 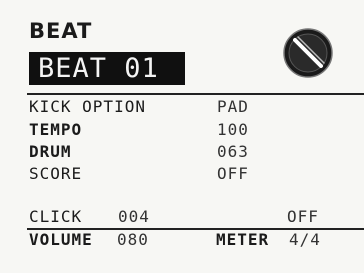 I want to click on beat-name-text: BEAT 01, so click(x=98, y=68).